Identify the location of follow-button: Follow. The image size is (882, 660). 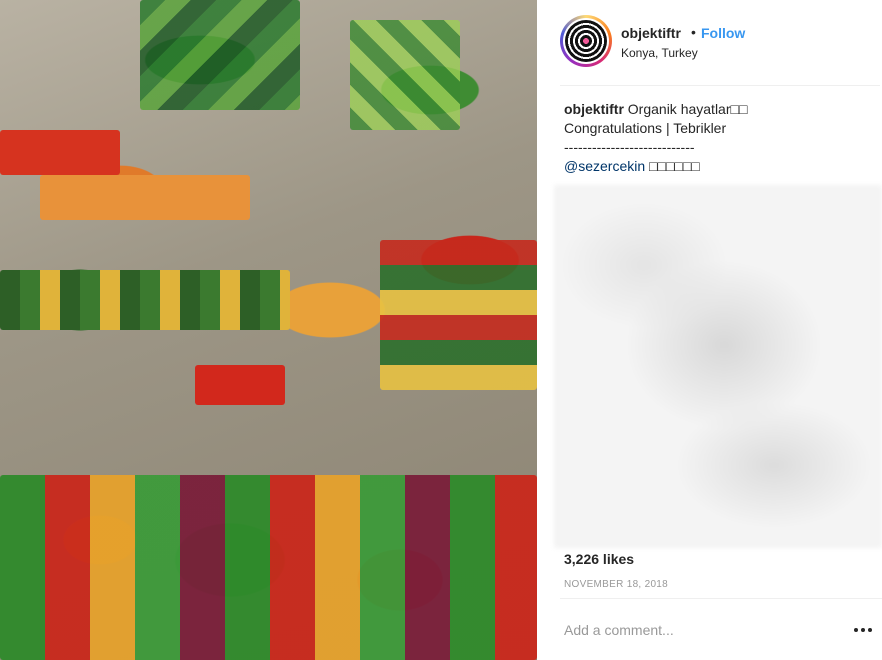
(723, 33).